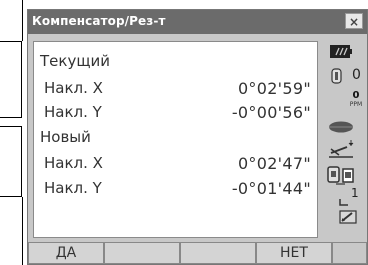 The width and height of the screenshot is (368, 265). What do you see at coordinates (175, 112) in the screenshot?
I see `current-tilt-y-row: Накл. Y -0°00'56"` at bounding box center [175, 112].